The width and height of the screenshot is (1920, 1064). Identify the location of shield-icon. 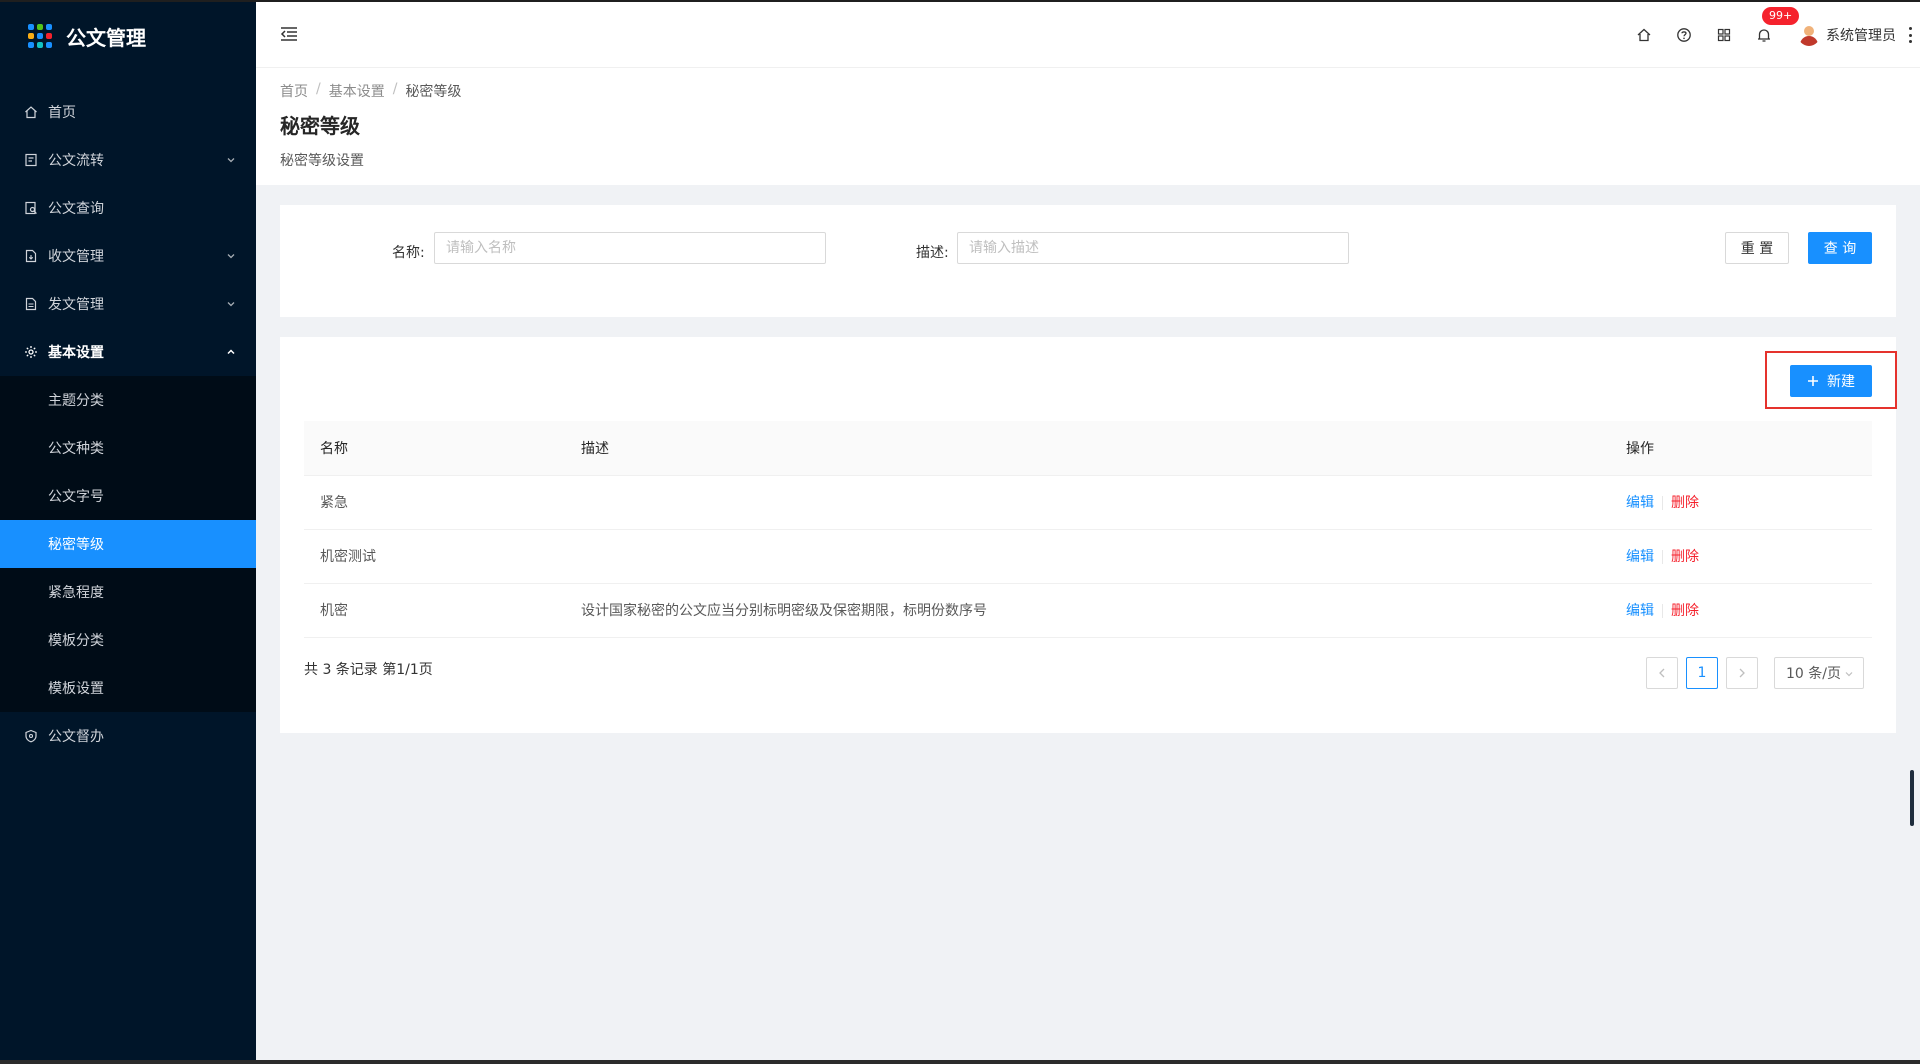
(31, 736).